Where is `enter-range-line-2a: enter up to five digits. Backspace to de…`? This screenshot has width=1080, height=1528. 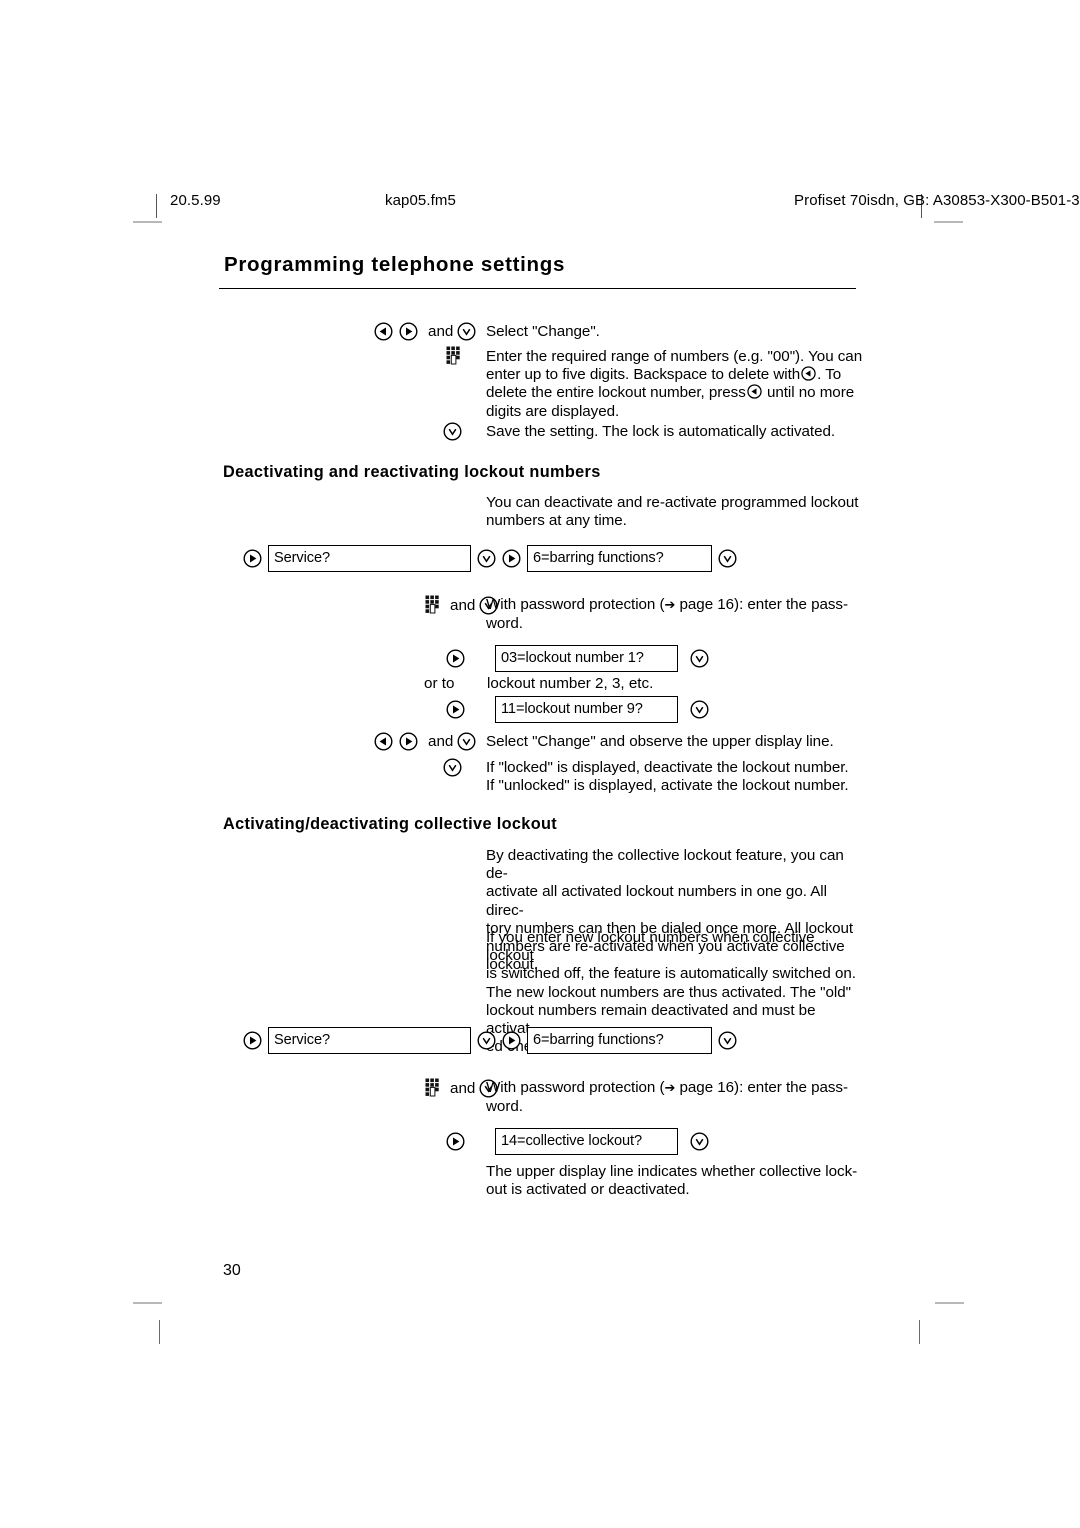
enter-range-line-2a: enter up to five digits. Backspace to de… is located at coordinates (643, 375).